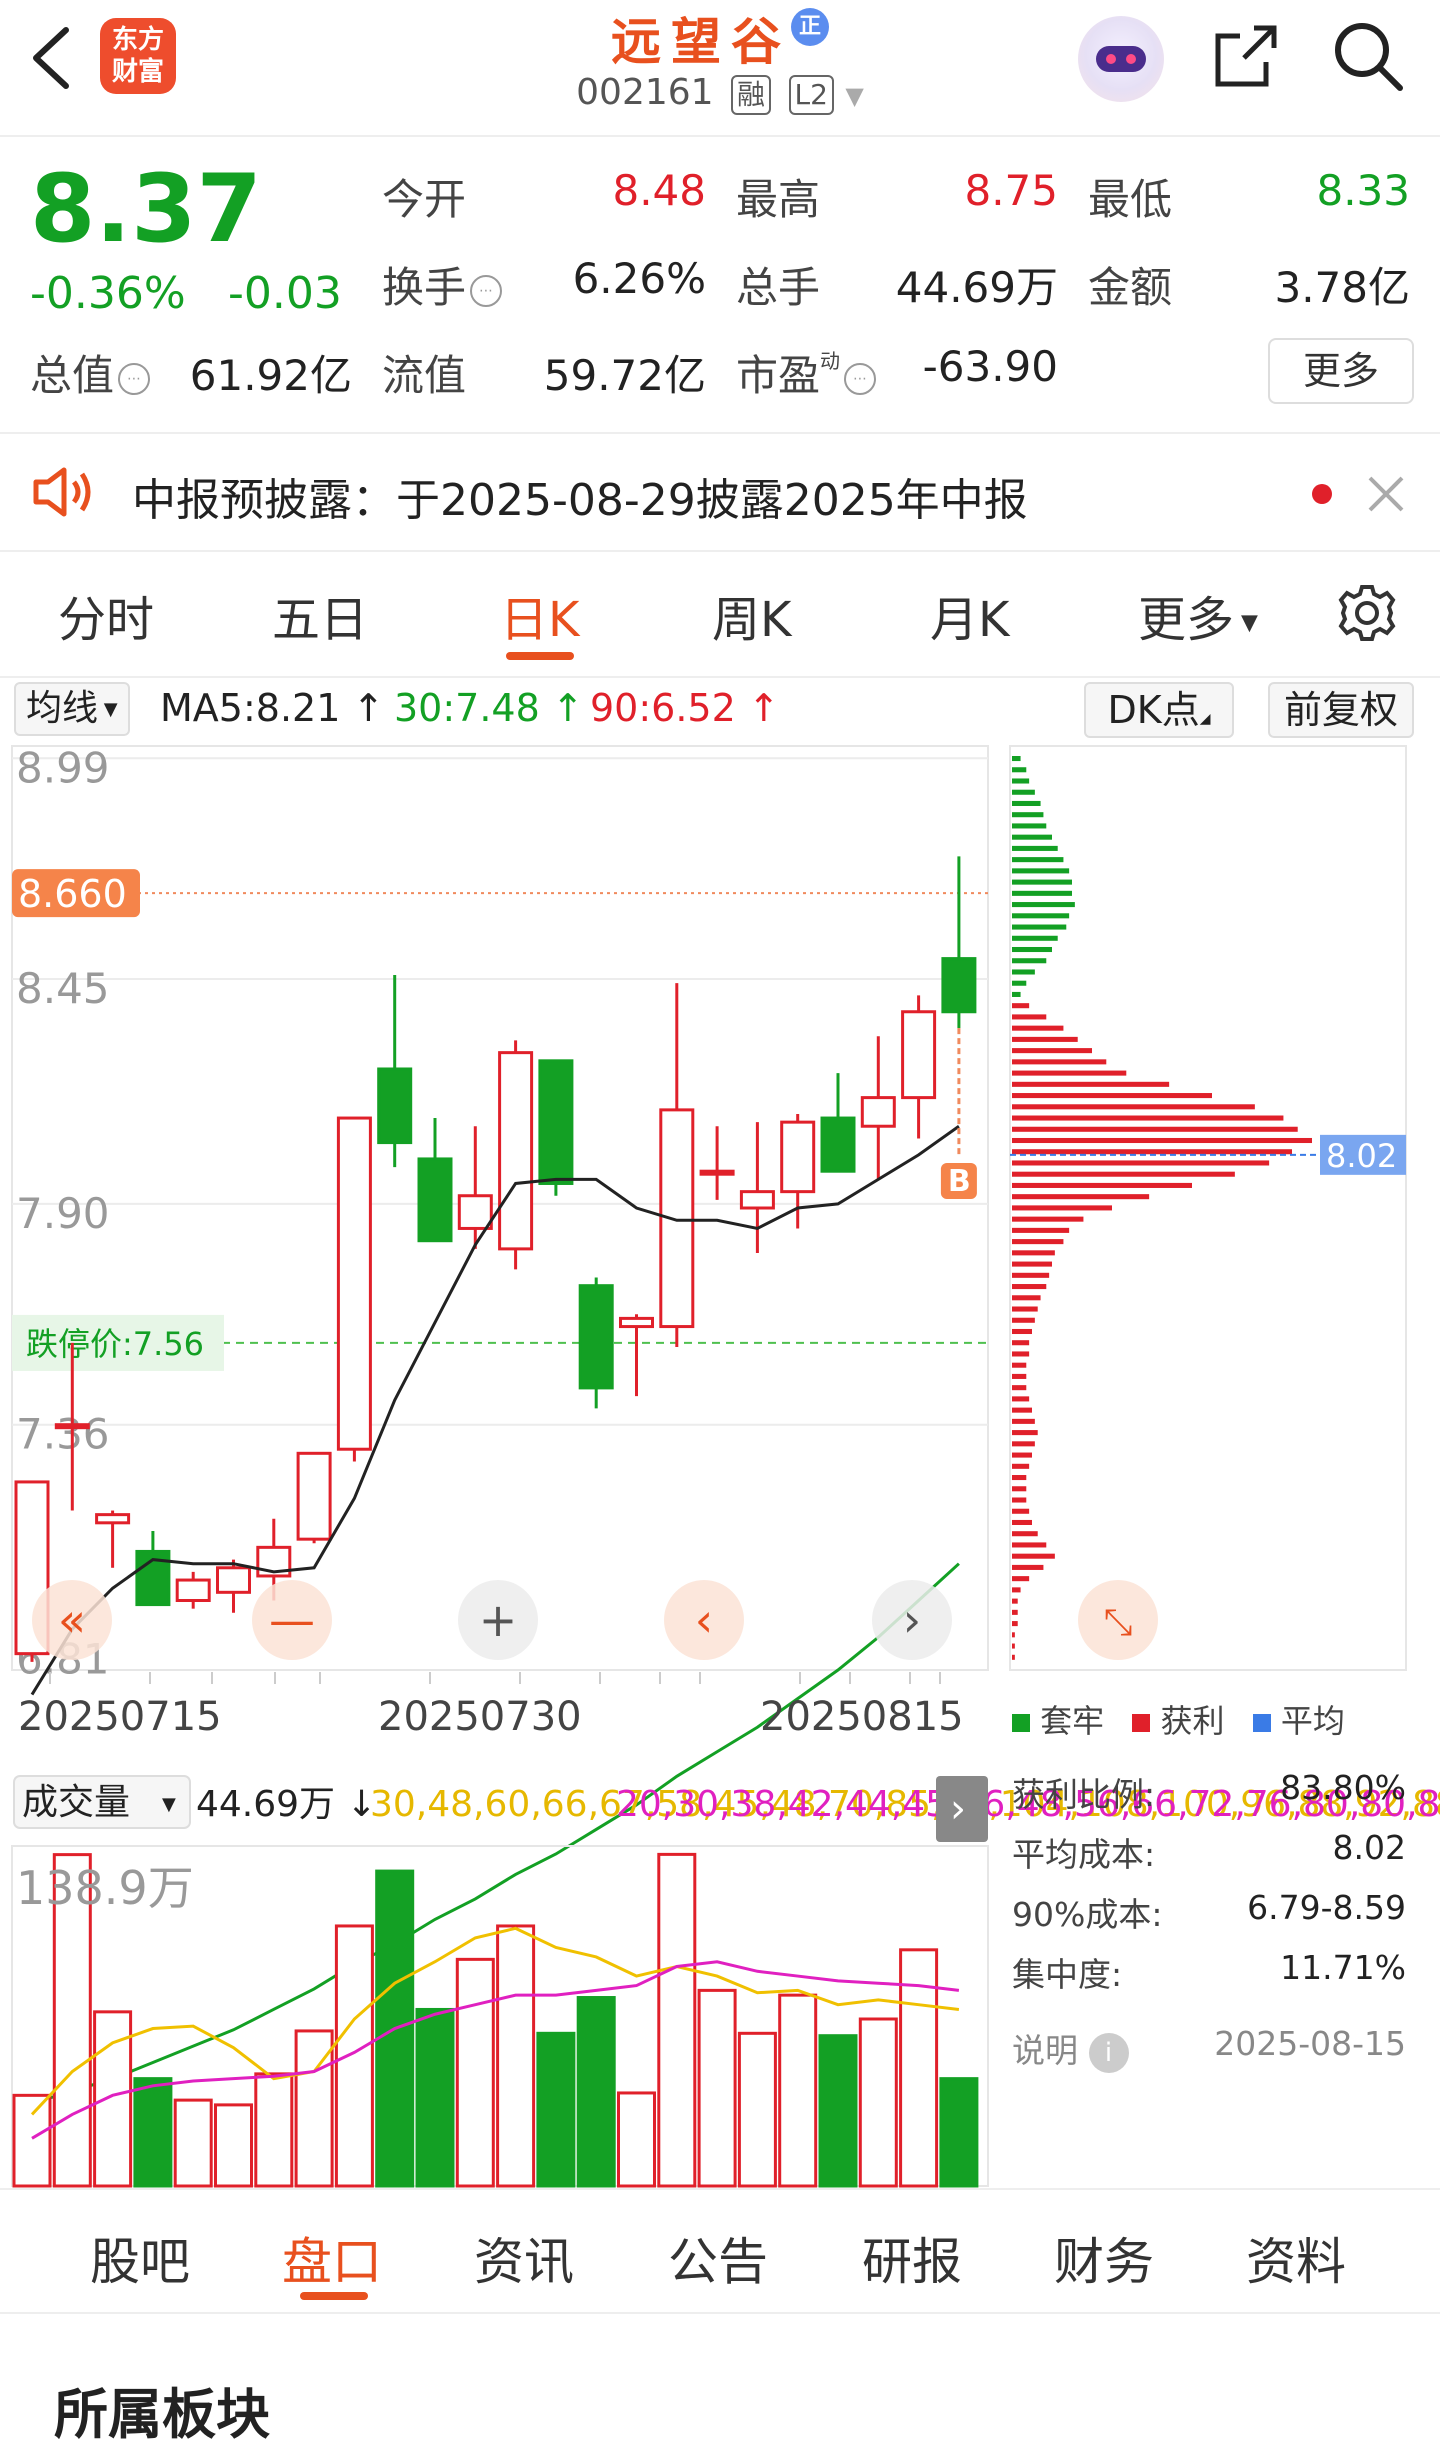  What do you see at coordinates (1343, 1967) in the screenshot?
I see `concentration-value: 11.71%` at bounding box center [1343, 1967].